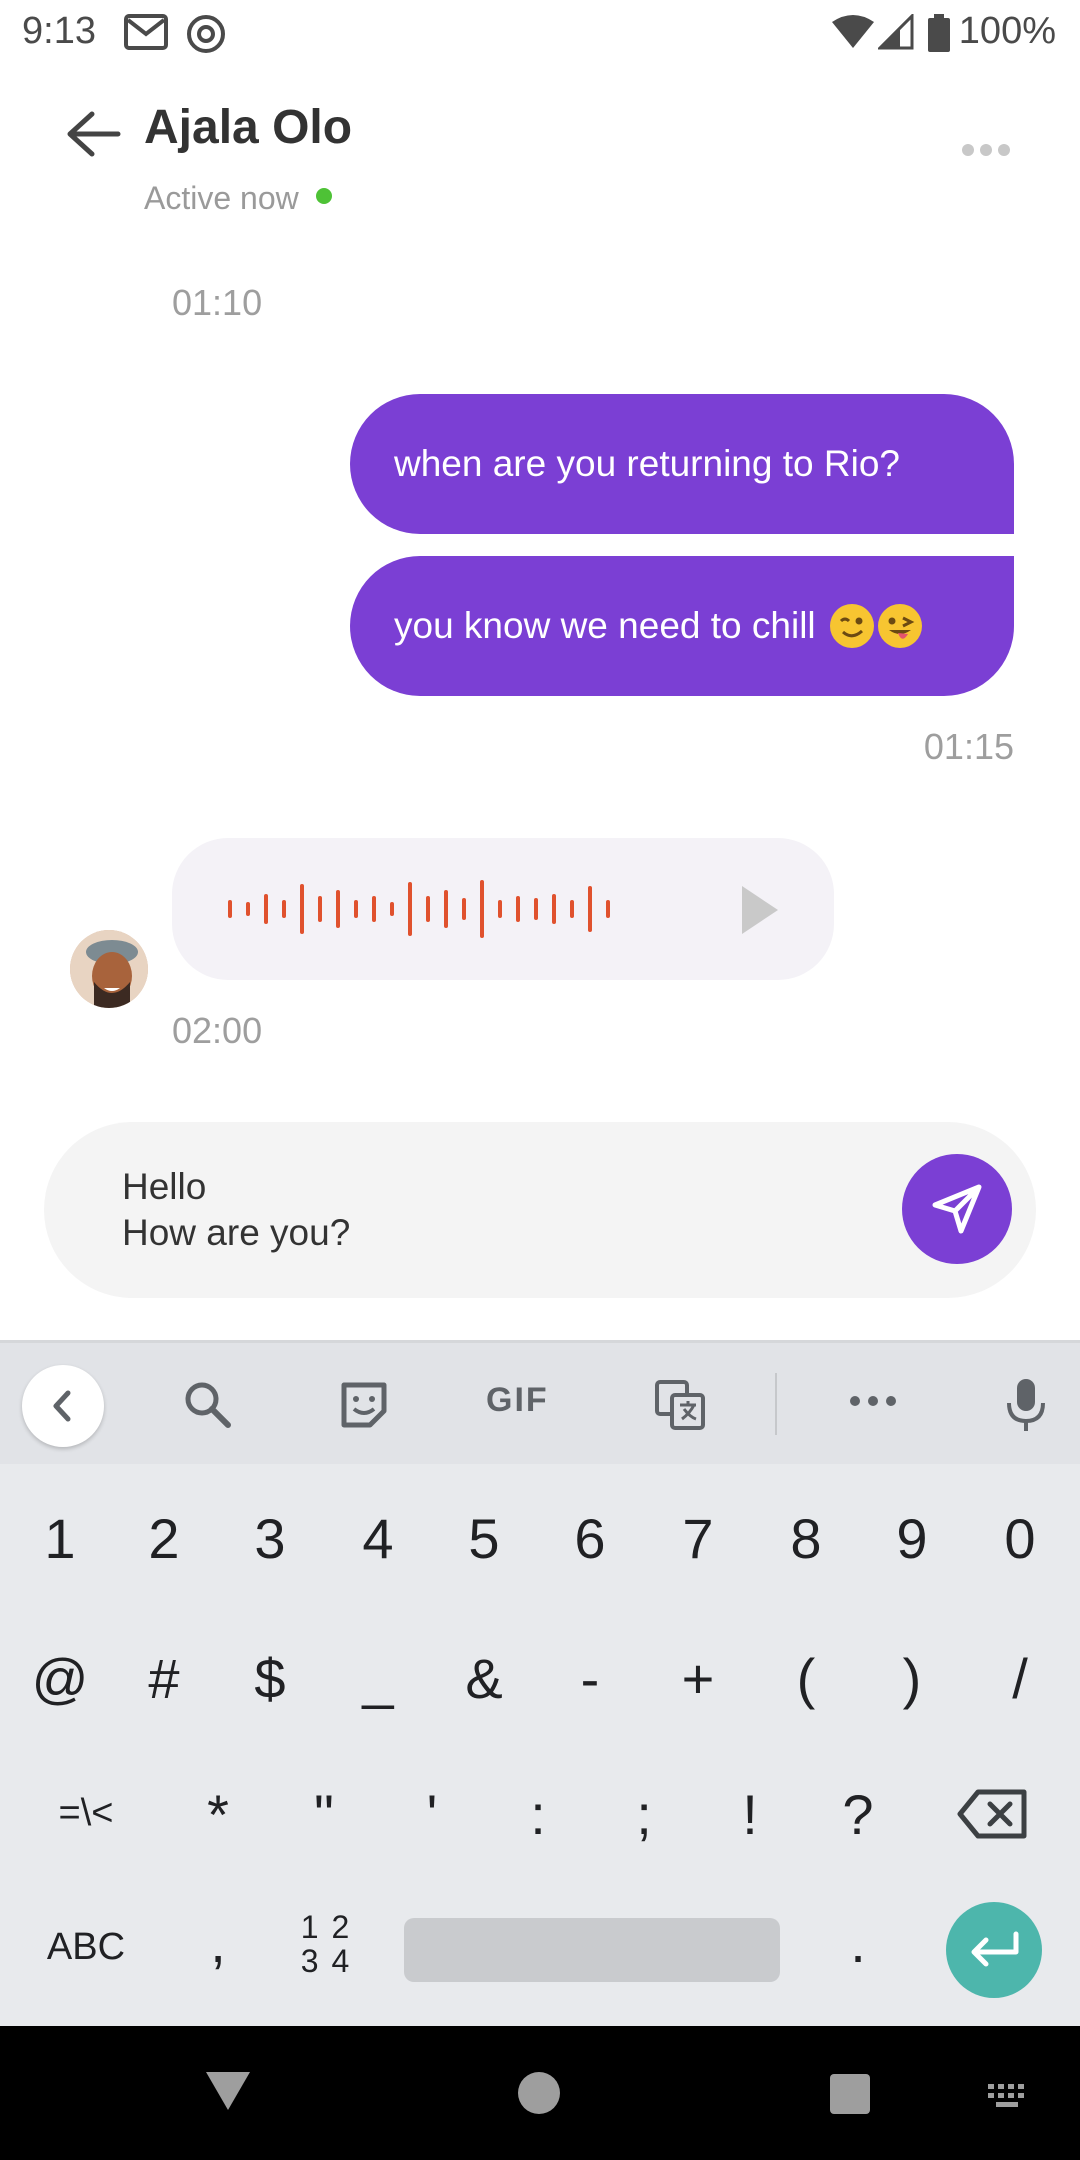  I want to click on message-timestamp: 02:00, so click(217, 1030).